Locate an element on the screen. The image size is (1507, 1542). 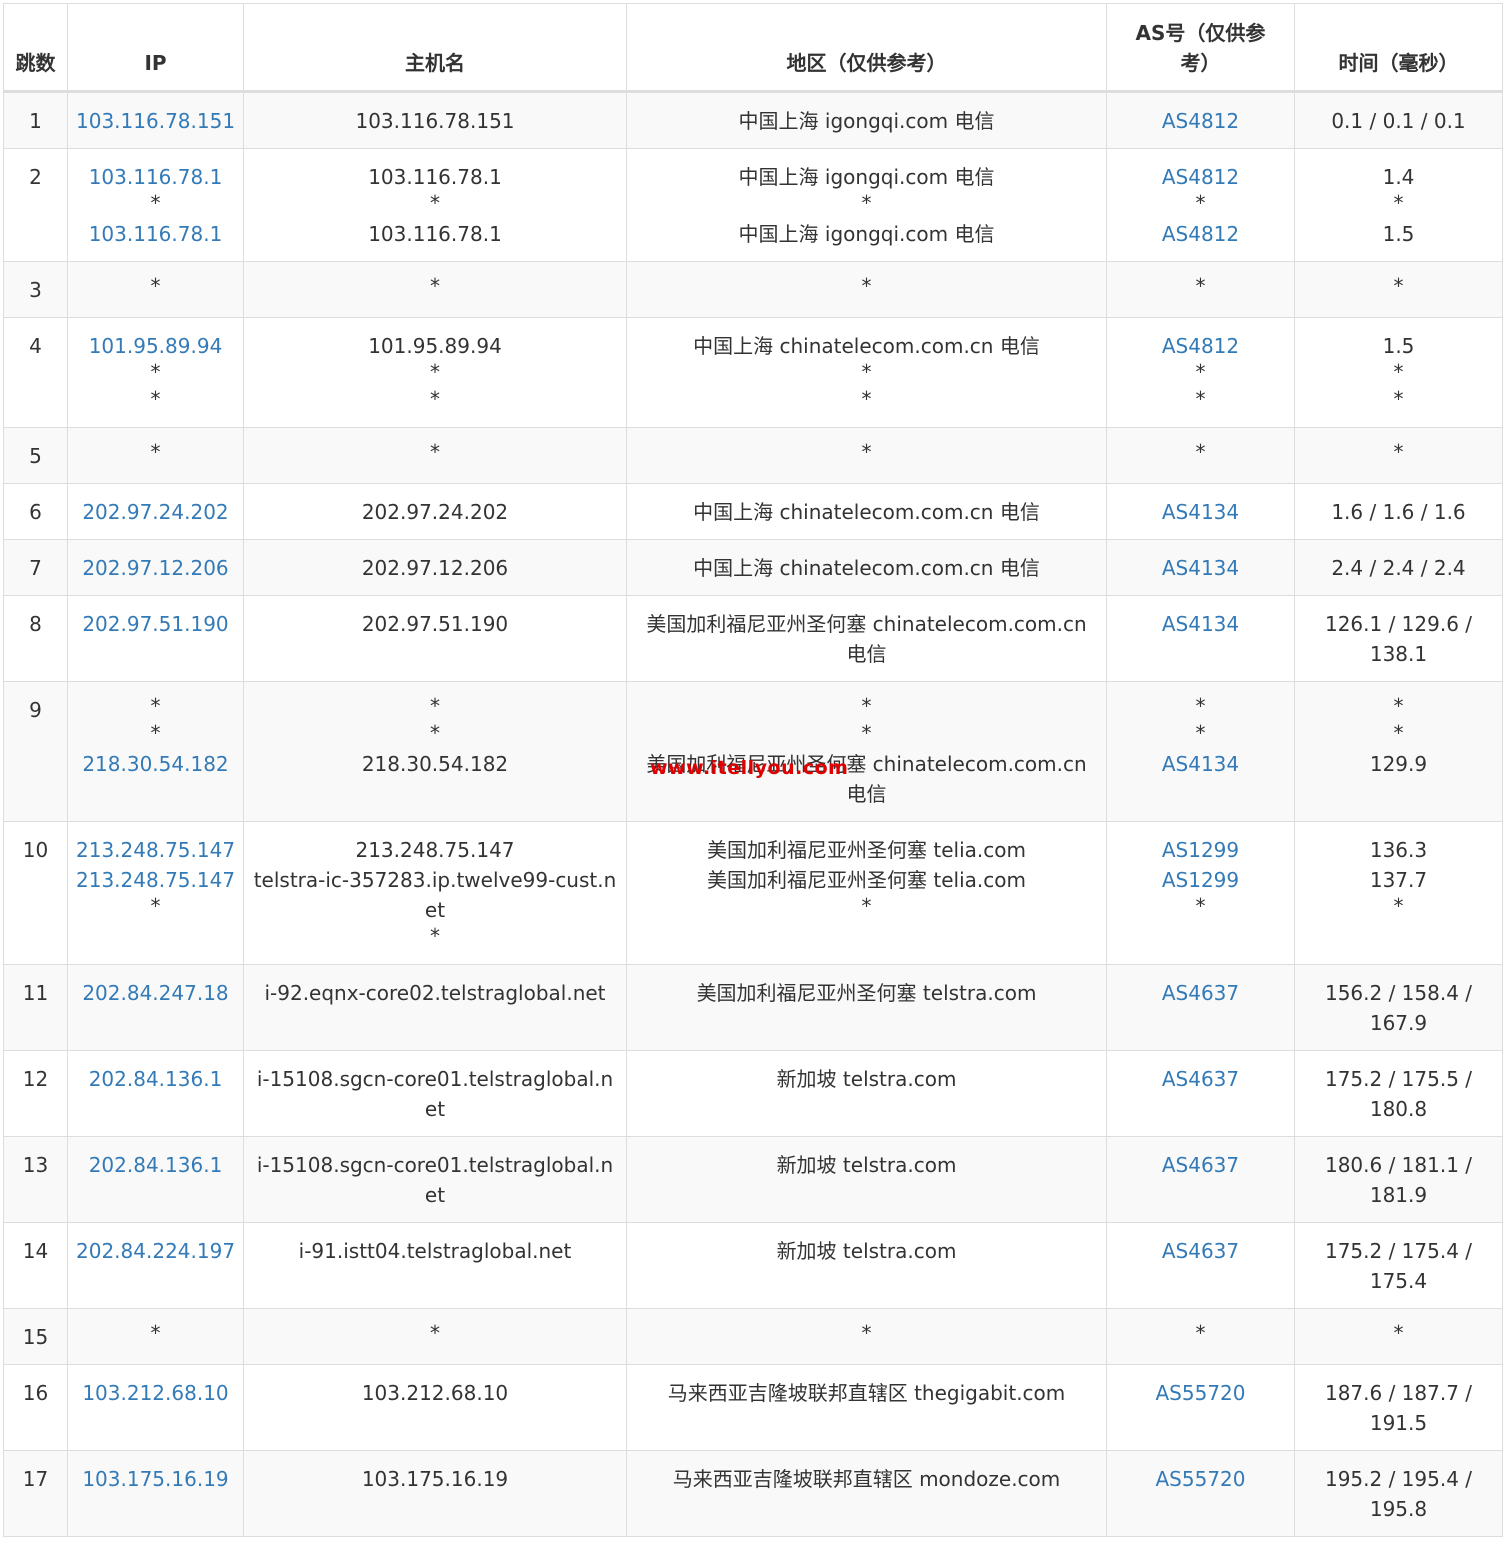
region-cell: * * 美国加利福尼亚州圣何塞 chinatelecom.com.cn 电信 is located at coordinates (866, 751).